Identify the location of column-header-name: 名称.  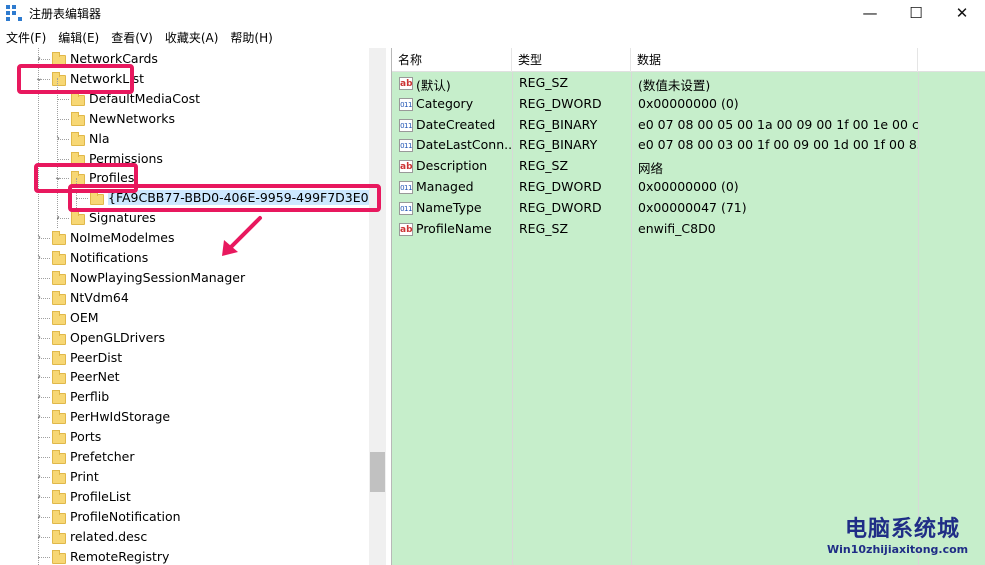
(452, 60).